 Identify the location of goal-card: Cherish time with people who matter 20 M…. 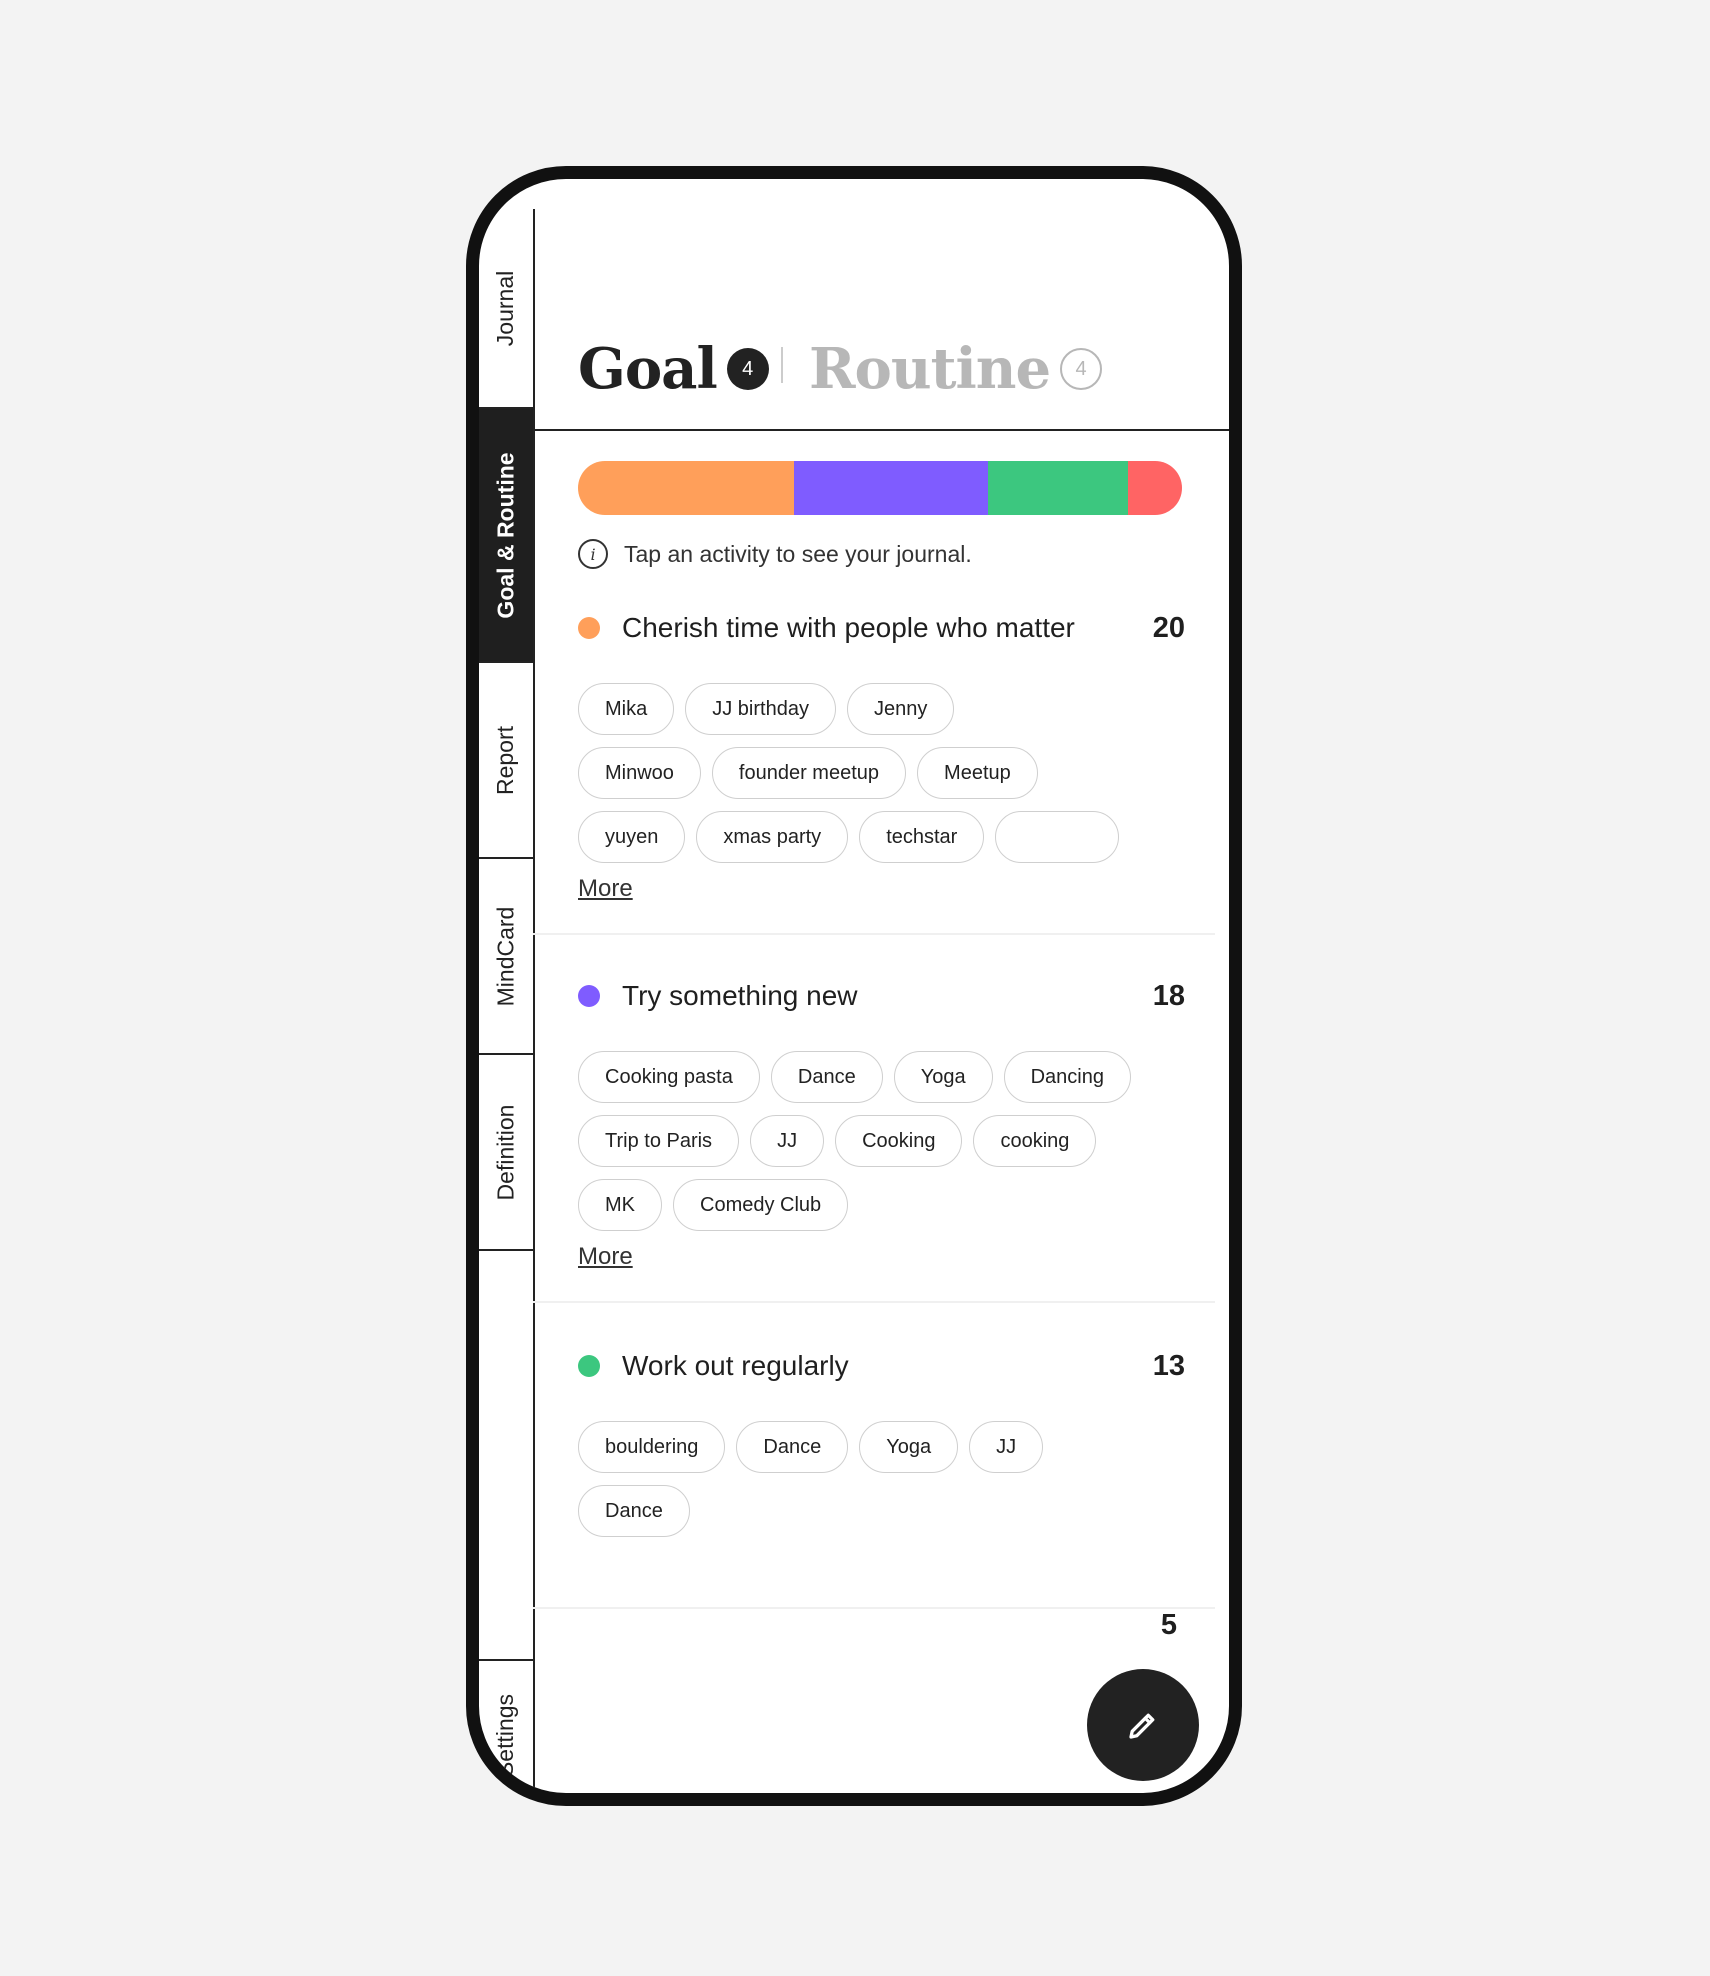
(874, 769).